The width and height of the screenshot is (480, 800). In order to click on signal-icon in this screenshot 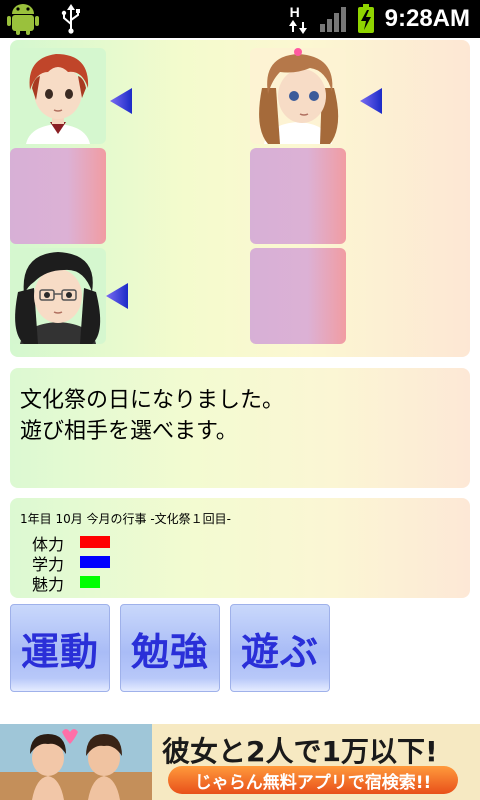, I will do `click(332, 19)`.